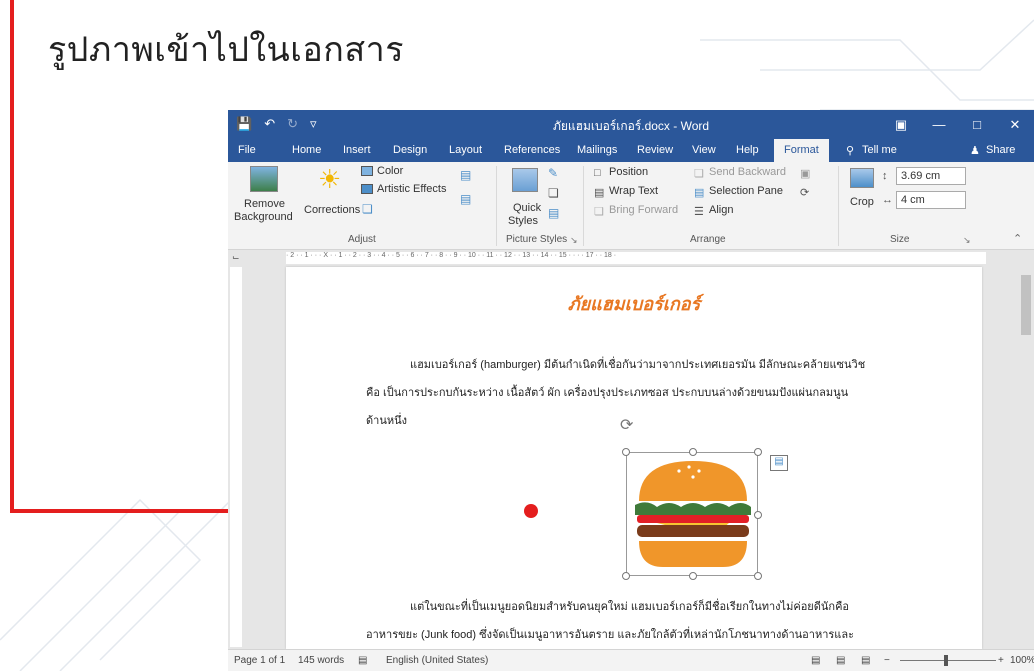 The height and width of the screenshot is (671, 1034). What do you see at coordinates (367, 209) in the screenshot?
I see `change-picture-icon: ❏` at bounding box center [367, 209].